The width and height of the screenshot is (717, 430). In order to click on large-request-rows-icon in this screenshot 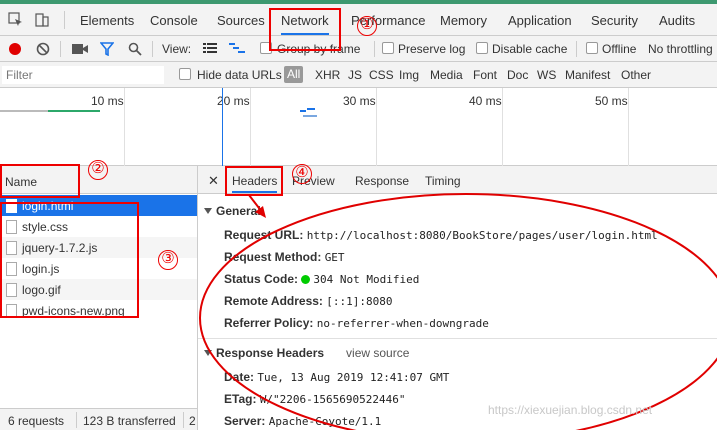, I will do `click(210, 48)`.